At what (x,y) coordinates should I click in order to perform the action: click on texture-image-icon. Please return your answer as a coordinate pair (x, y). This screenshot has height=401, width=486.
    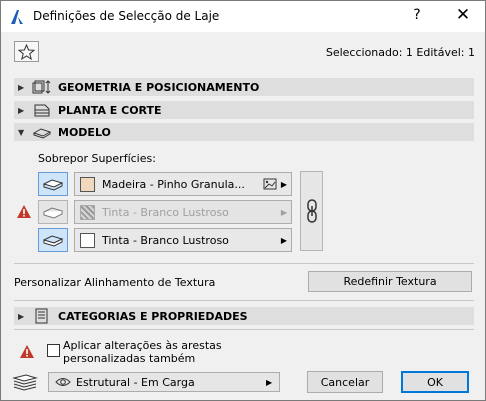
    Looking at the image, I should click on (270, 184).